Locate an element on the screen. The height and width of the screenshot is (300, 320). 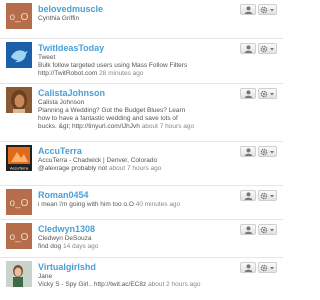
user-detail-text: @alexrage probably not is located at coordinates (73, 168).